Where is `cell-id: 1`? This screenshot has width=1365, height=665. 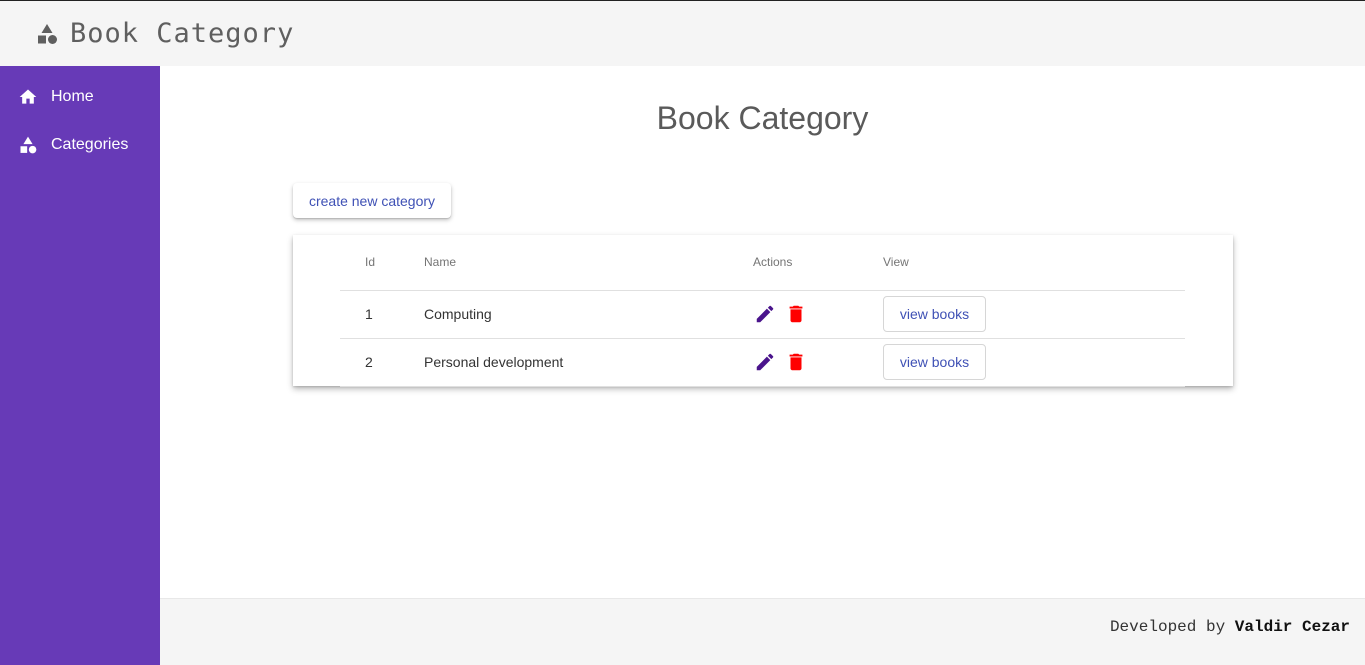
cell-id: 1 is located at coordinates (382, 314).